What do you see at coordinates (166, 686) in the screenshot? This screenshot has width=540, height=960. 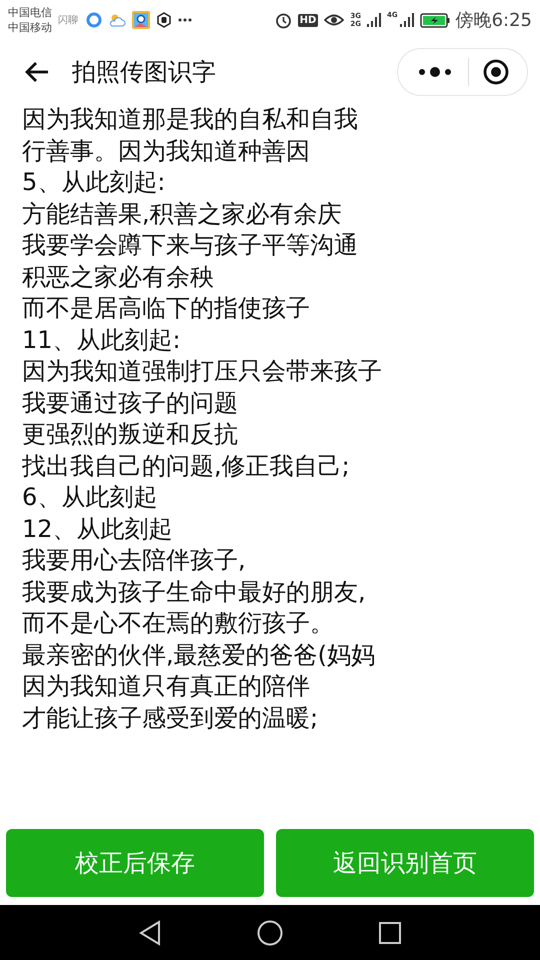 I see `text-line: 因为我知道只有真正的陪伴` at bounding box center [166, 686].